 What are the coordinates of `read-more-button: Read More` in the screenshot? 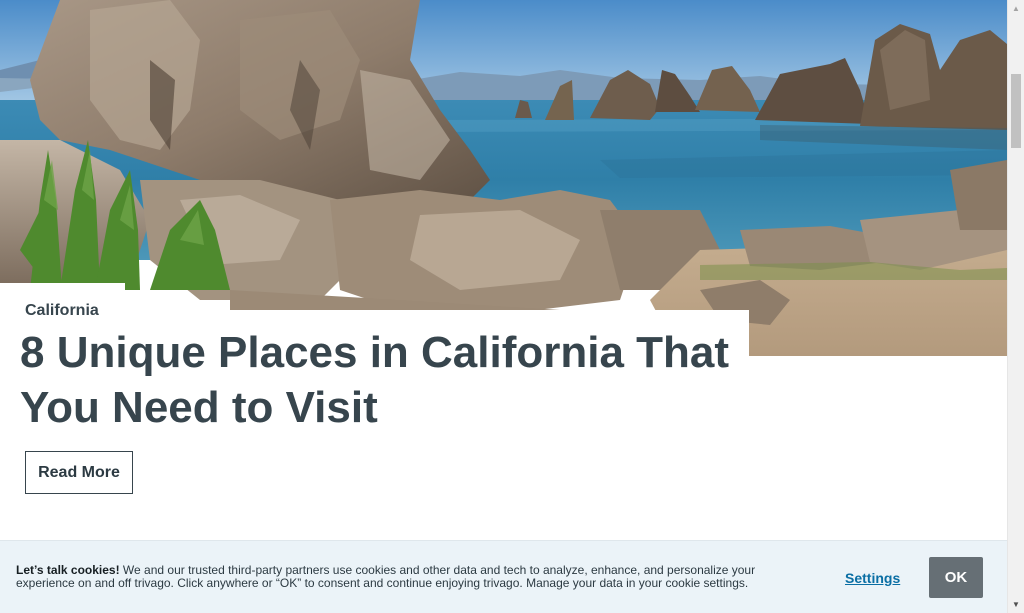 It's located at (79, 472).